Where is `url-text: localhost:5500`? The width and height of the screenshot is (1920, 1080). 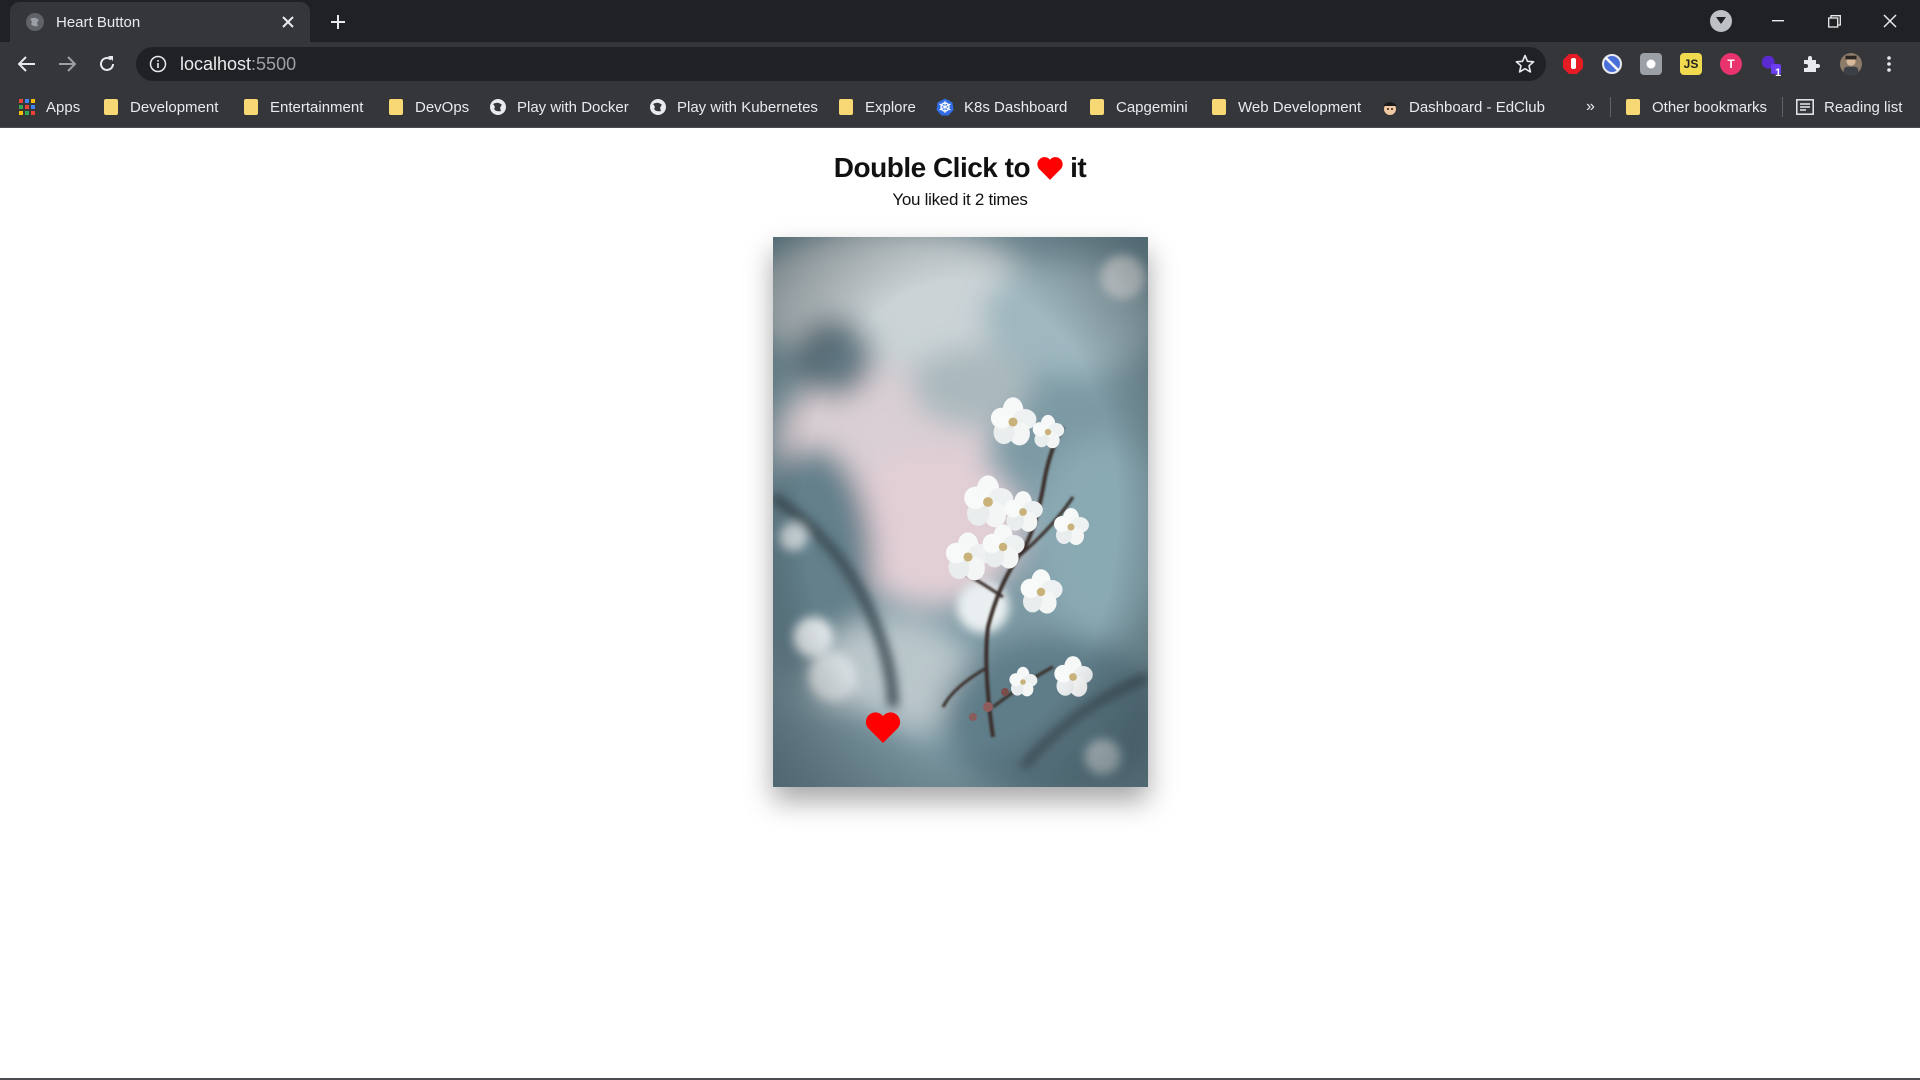 url-text: localhost:5500 is located at coordinates (238, 64).